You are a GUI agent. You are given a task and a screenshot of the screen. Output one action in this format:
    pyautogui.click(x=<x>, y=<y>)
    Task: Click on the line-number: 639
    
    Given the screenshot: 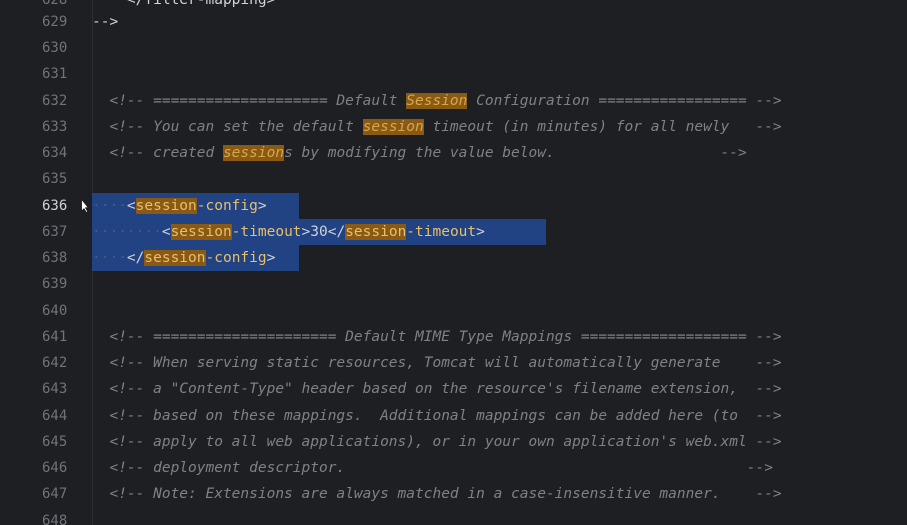 What is the action you would take?
    pyautogui.click(x=55, y=284)
    